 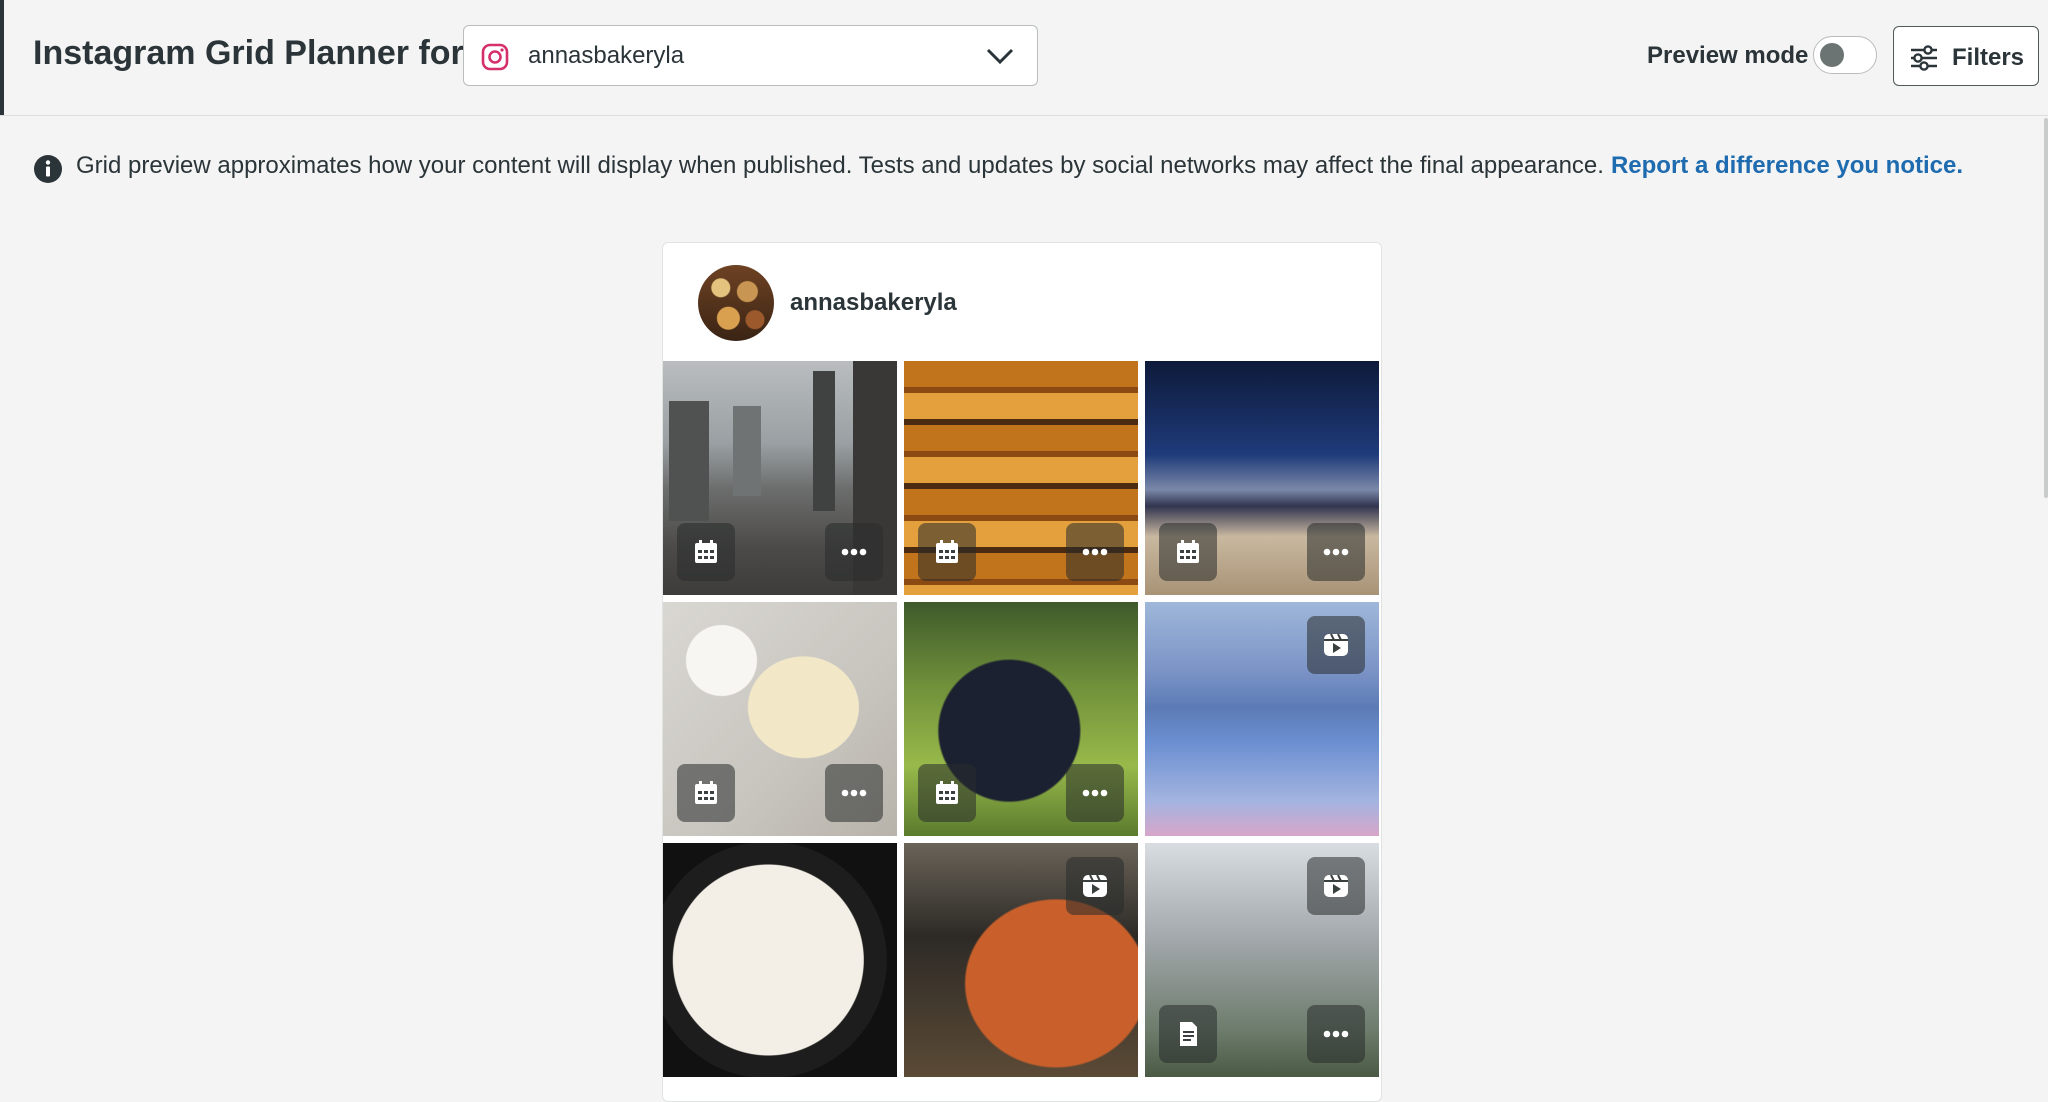 I want to click on account-name: annasbakeryla, so click(x=606, y=55).